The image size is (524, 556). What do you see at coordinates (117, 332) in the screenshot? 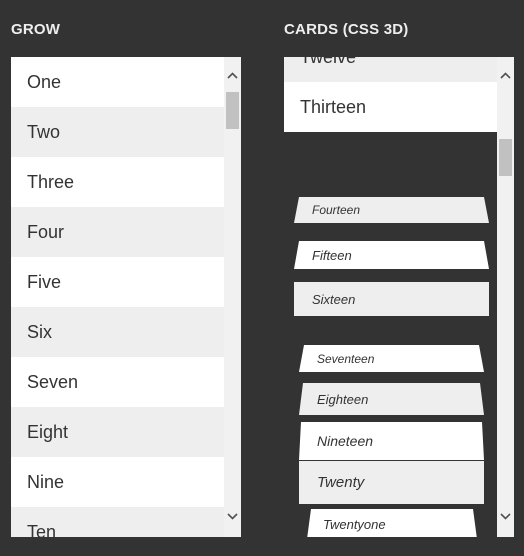
I see `list-item: Six` at bounding box center [117, 332].